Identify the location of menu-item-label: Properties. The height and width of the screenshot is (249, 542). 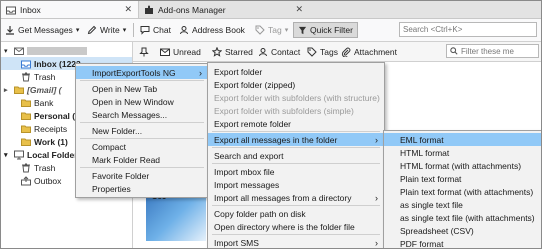
(111, 188).